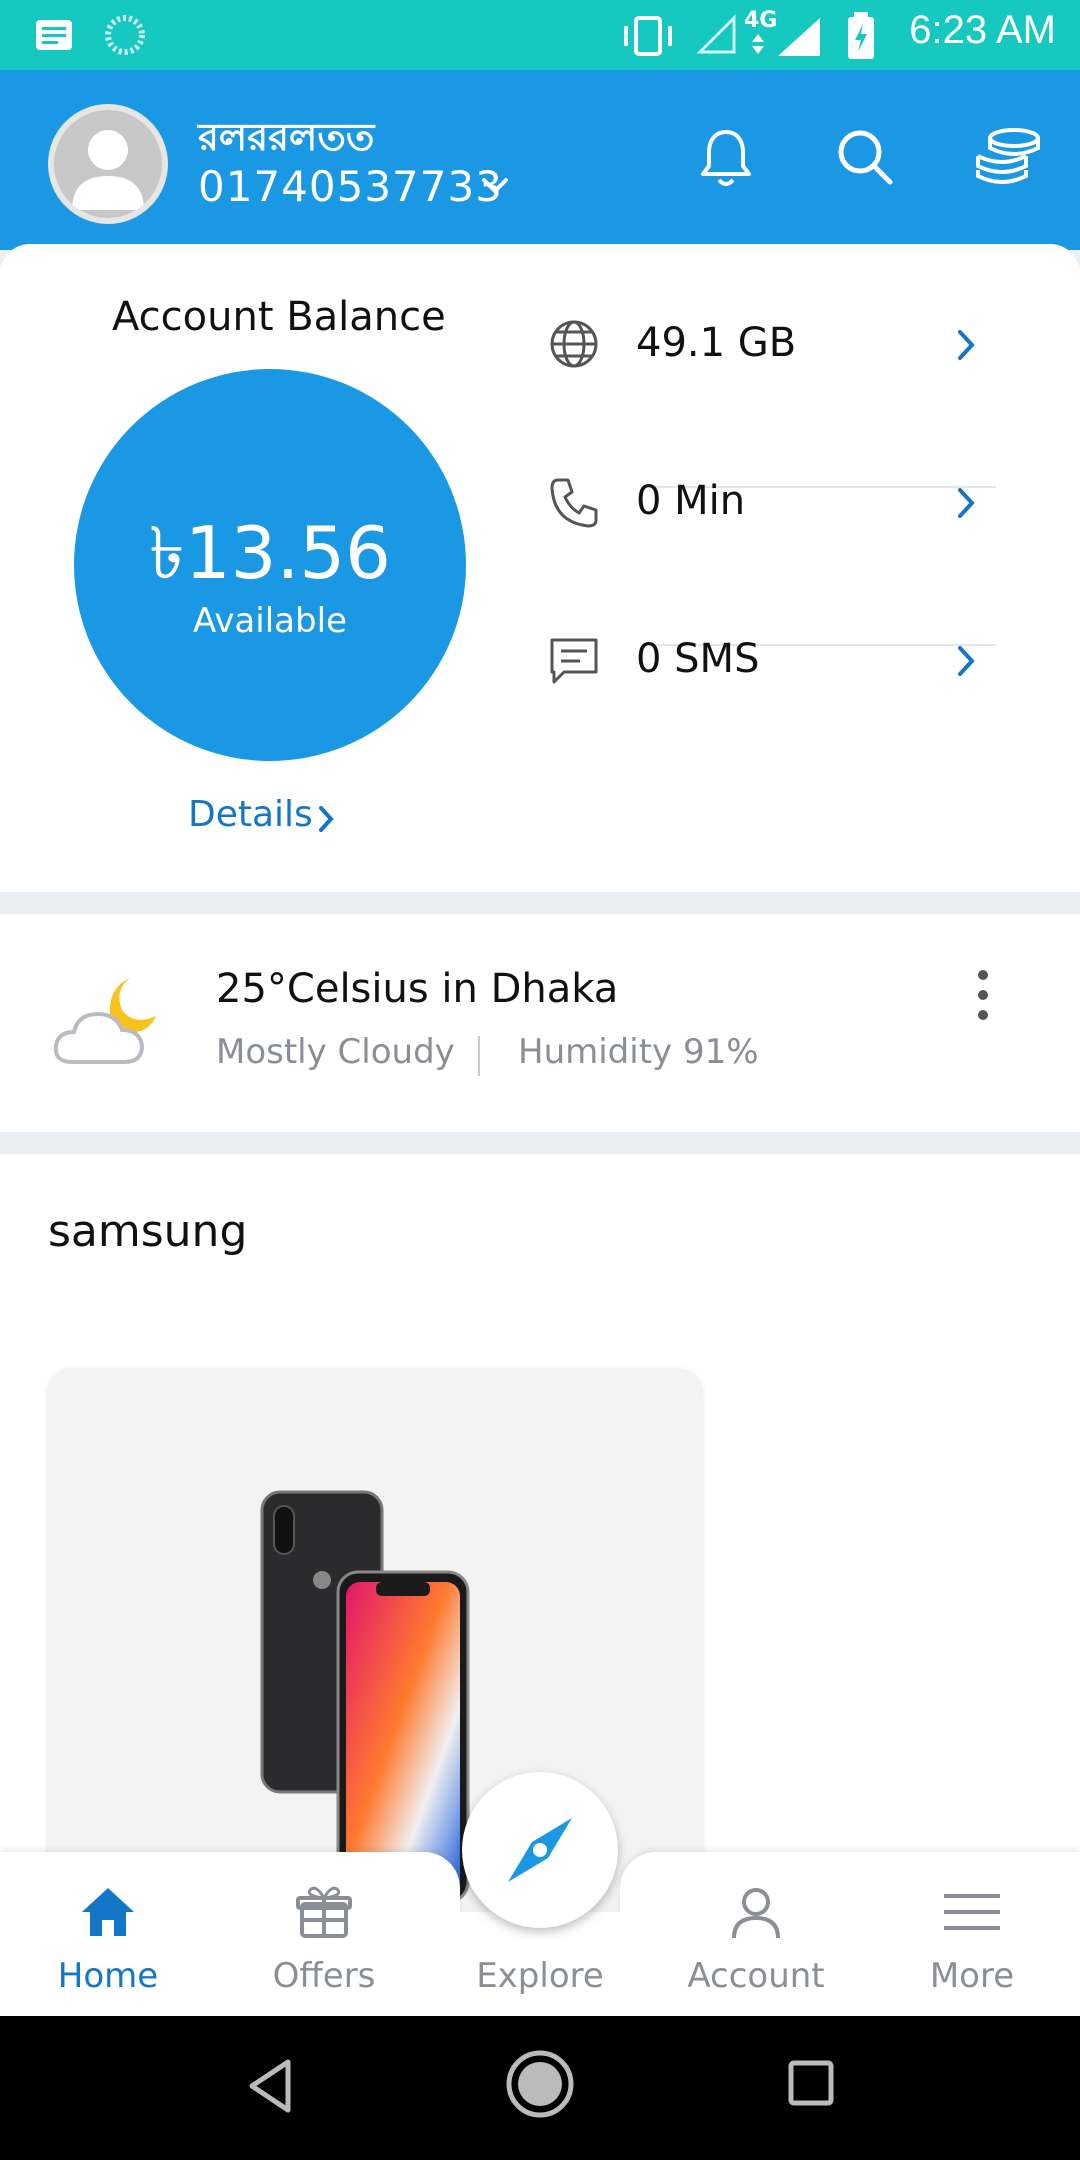 Image resolution: width=1080 pixels, height=2160 pixels. I want to click on minutes-balance-value: 0 Min, so click(691, 501).